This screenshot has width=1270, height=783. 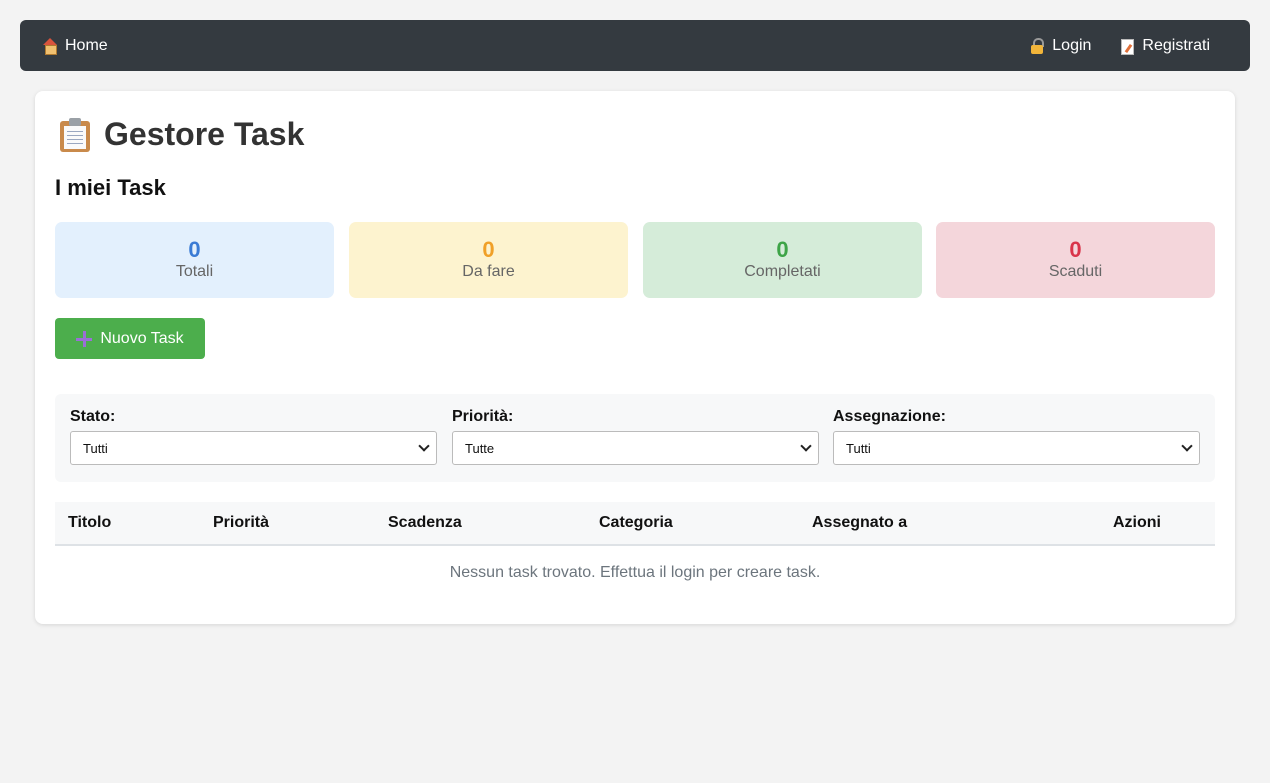 I want to click on stat-card-completati: 0 Completati, so click(x=782, y=260).